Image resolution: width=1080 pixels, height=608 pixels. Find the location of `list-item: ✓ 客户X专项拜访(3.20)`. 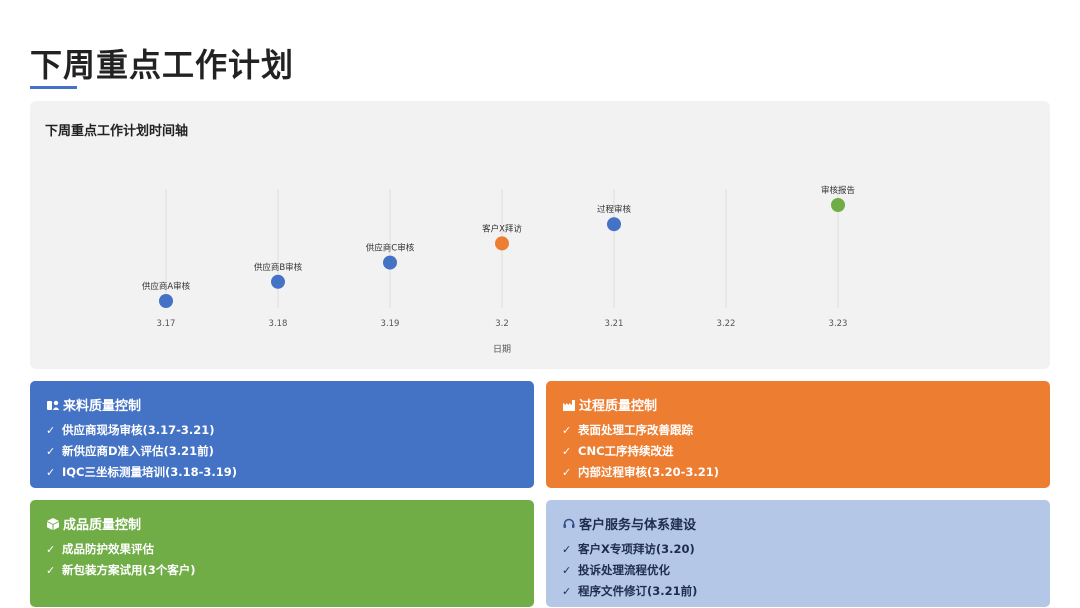

list-item: ✓ 客户X专项拜访(3.20) is located at coordinates (798, 549).